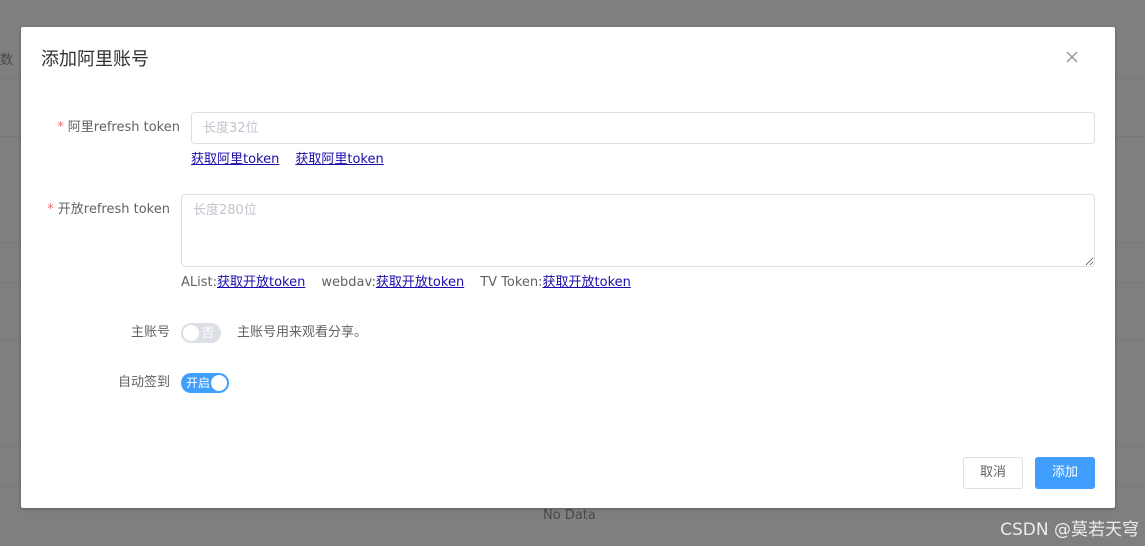 The image size is (1145, 546). Describe the element at coordinates (302, 332) in the screenshot. I see `main-account-hint: 主账号用来观看分享。` at that location.